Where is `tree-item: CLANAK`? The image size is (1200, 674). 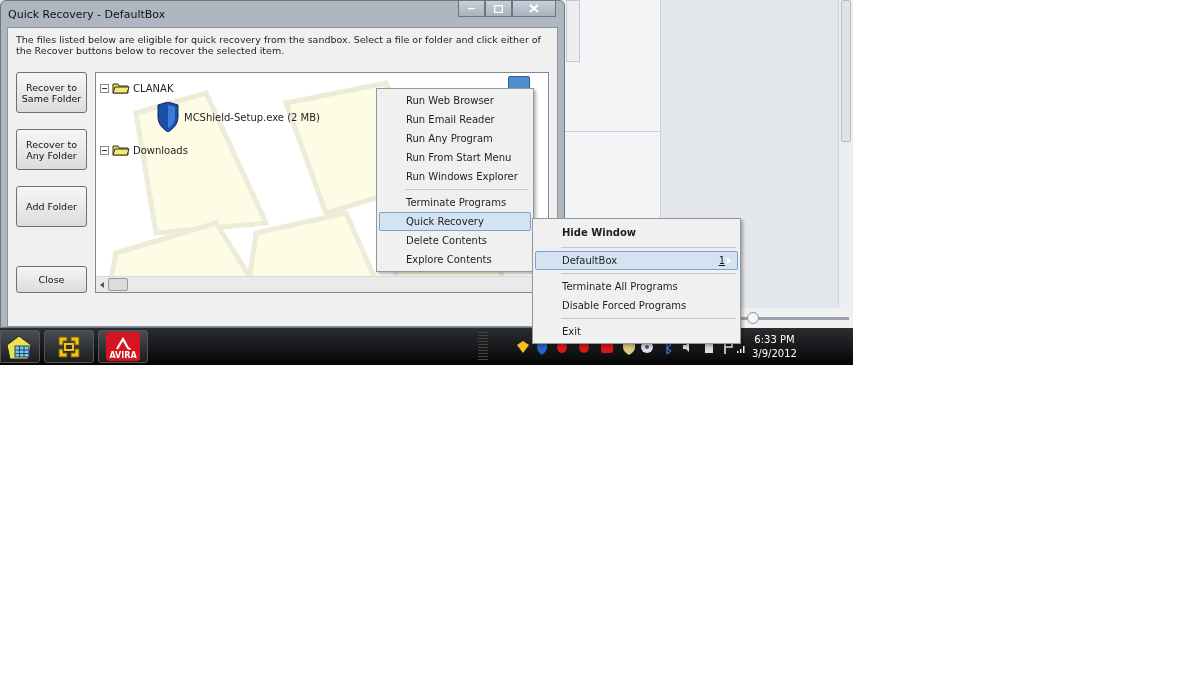 tree-item: CLANAK is located at coordinates (153, 88).